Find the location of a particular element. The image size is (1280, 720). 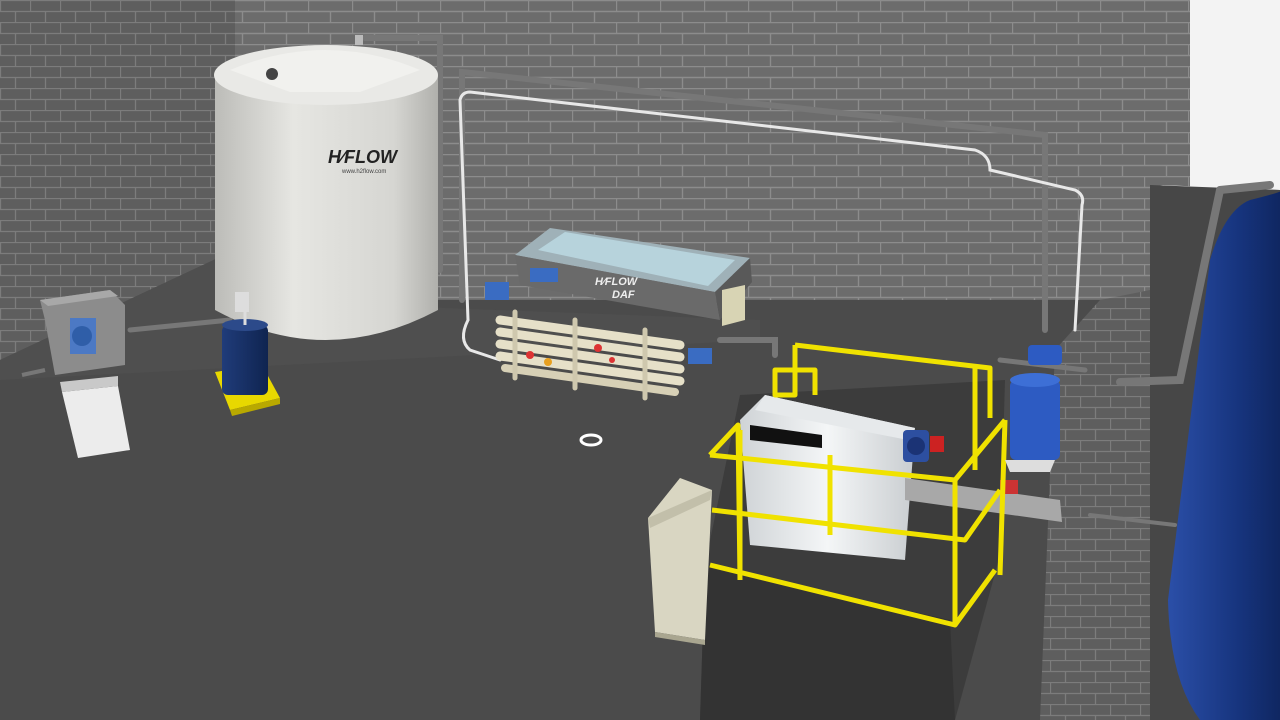

tank-url: www.h2flow.com is located at coordinates (363, 172).